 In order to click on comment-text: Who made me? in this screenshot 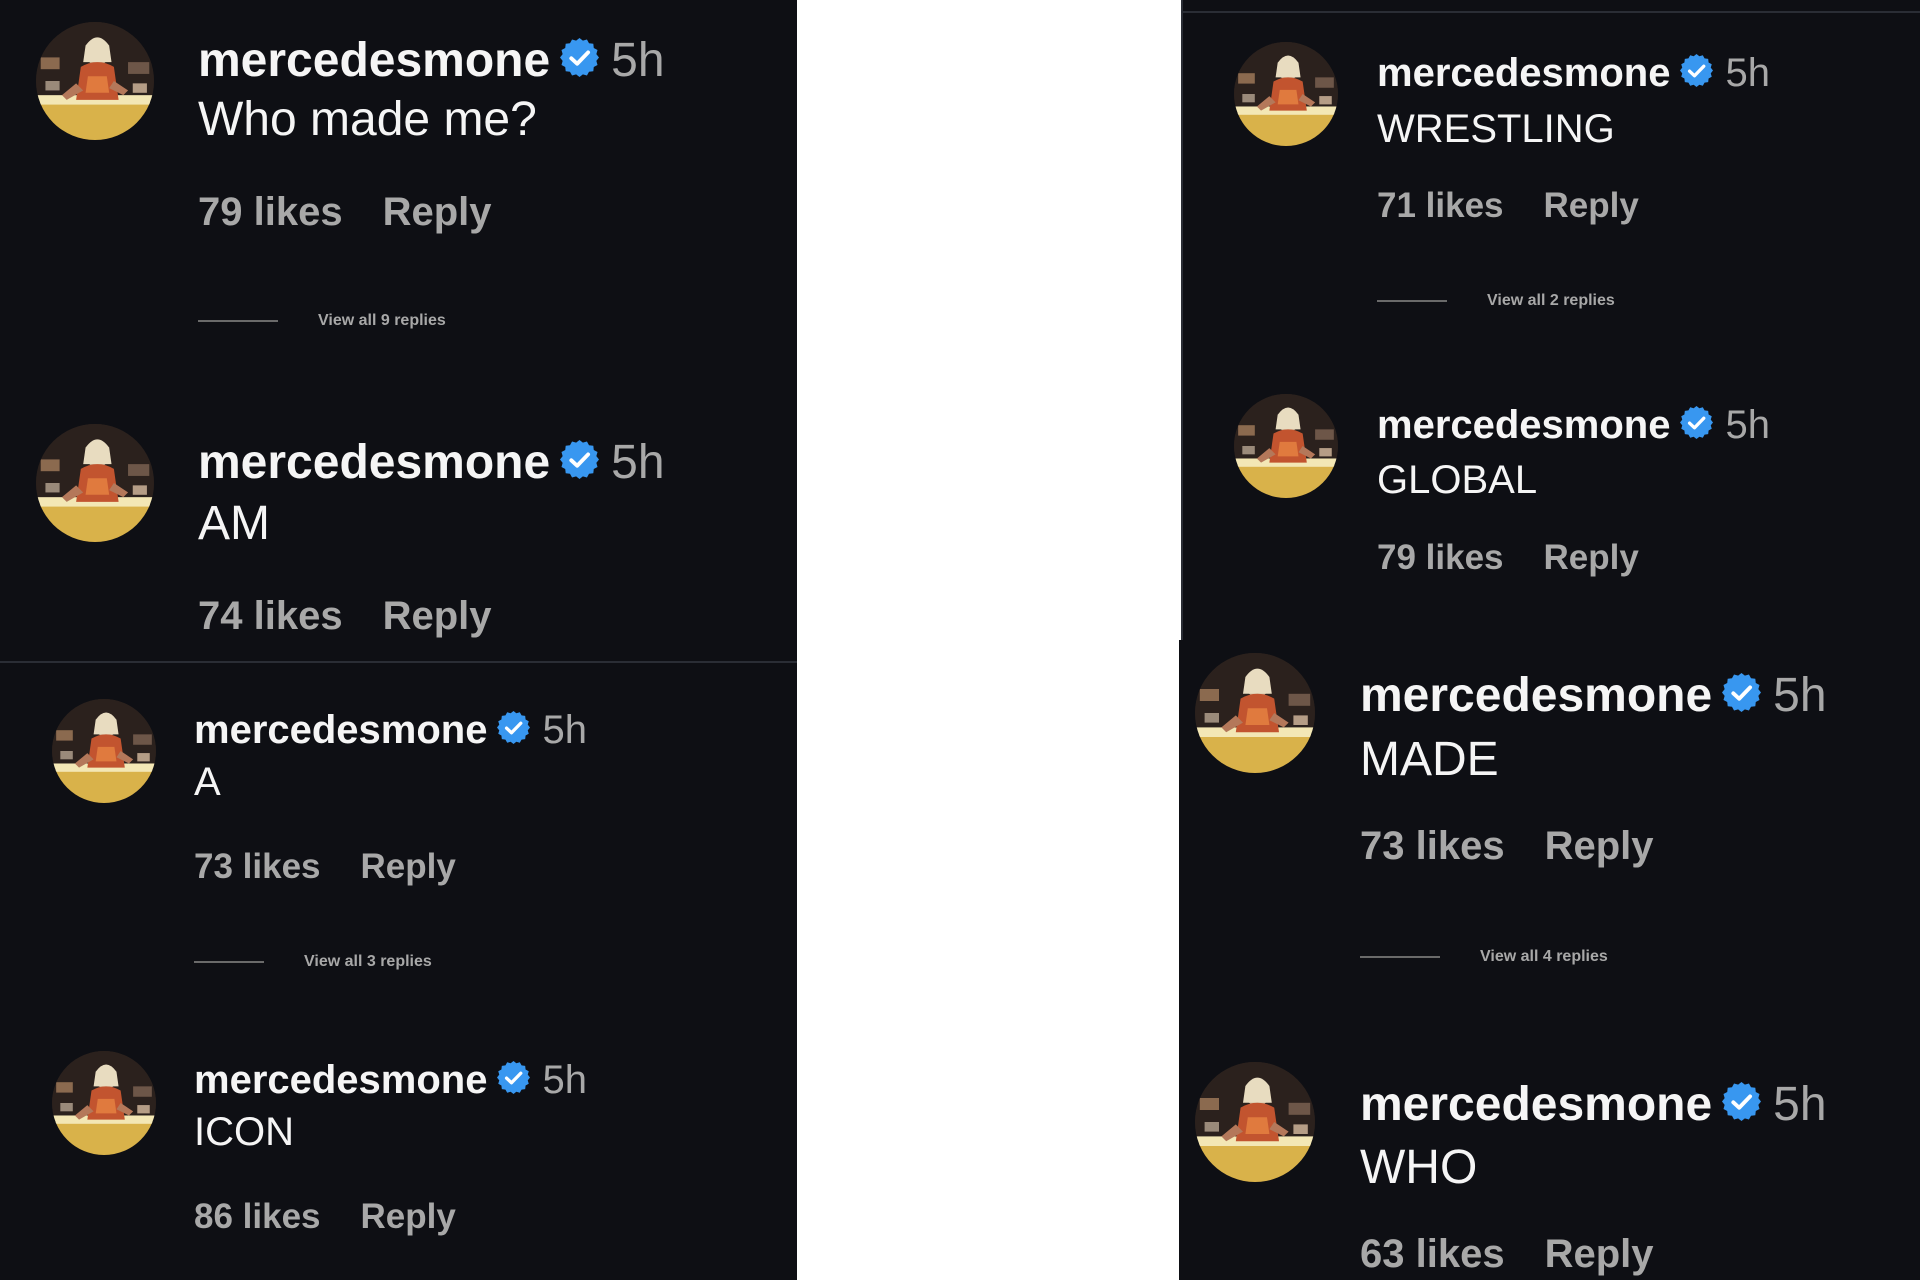, I will do `click(367, 119)`.